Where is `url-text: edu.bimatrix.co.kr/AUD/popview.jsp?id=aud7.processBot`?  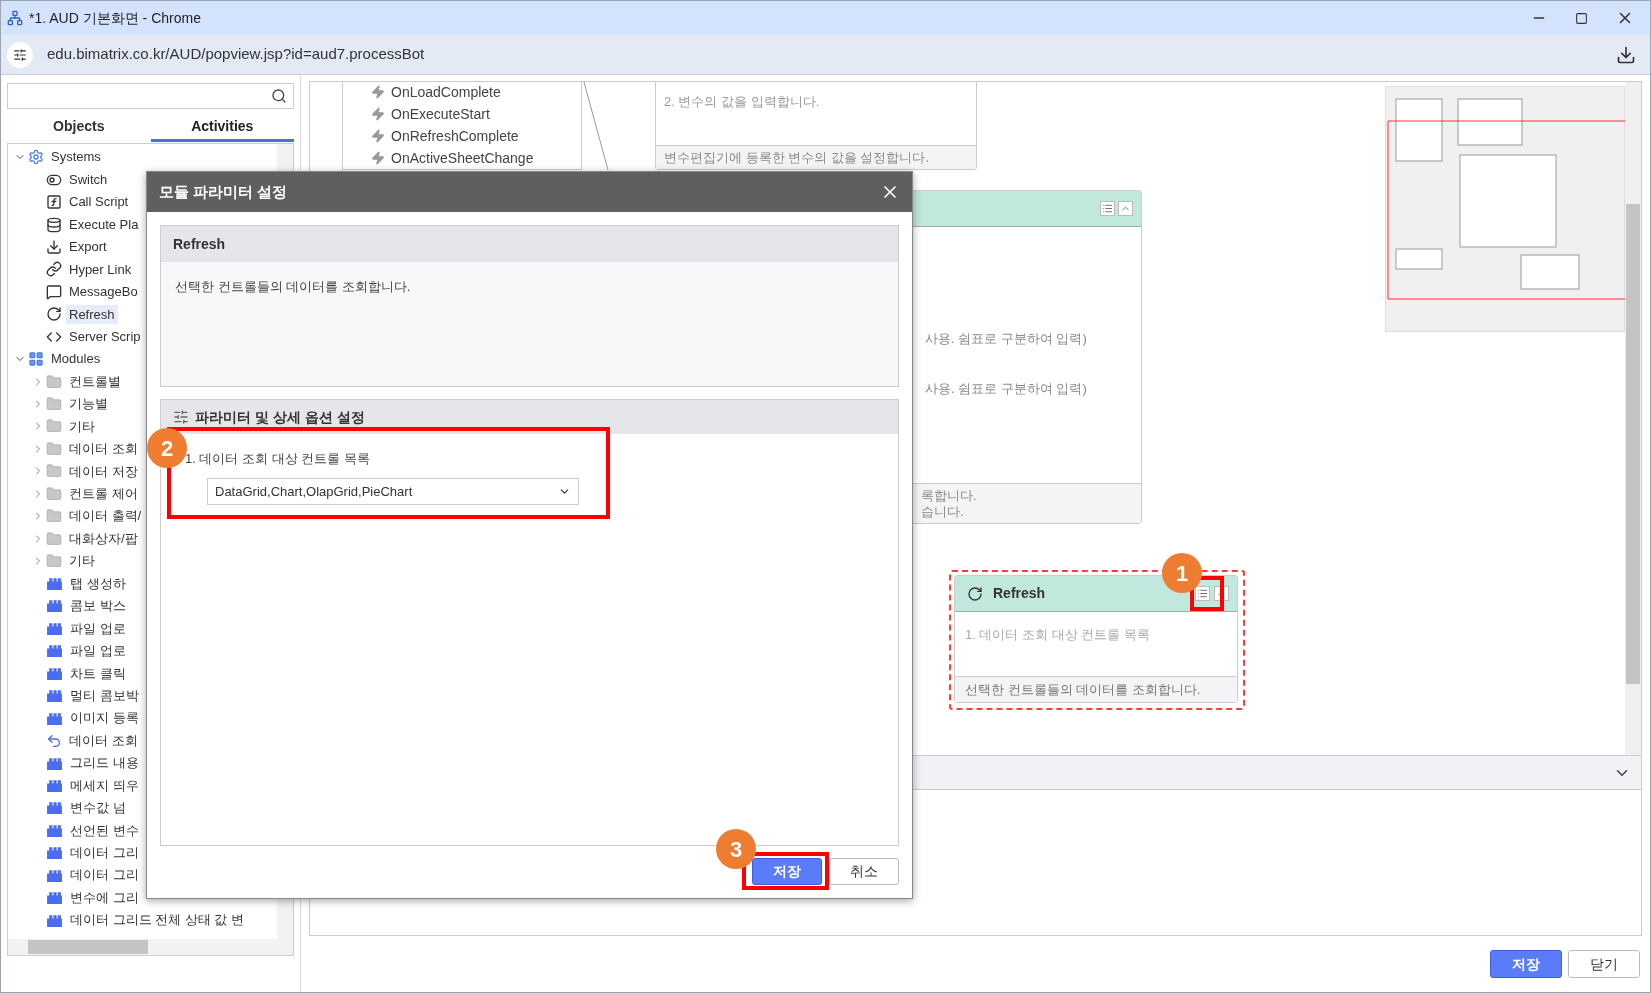 url-text: edu.bimatrix.co.kr/AUD/popview.jsp?id=aud7.processBot is located at coordinates (236, 54).